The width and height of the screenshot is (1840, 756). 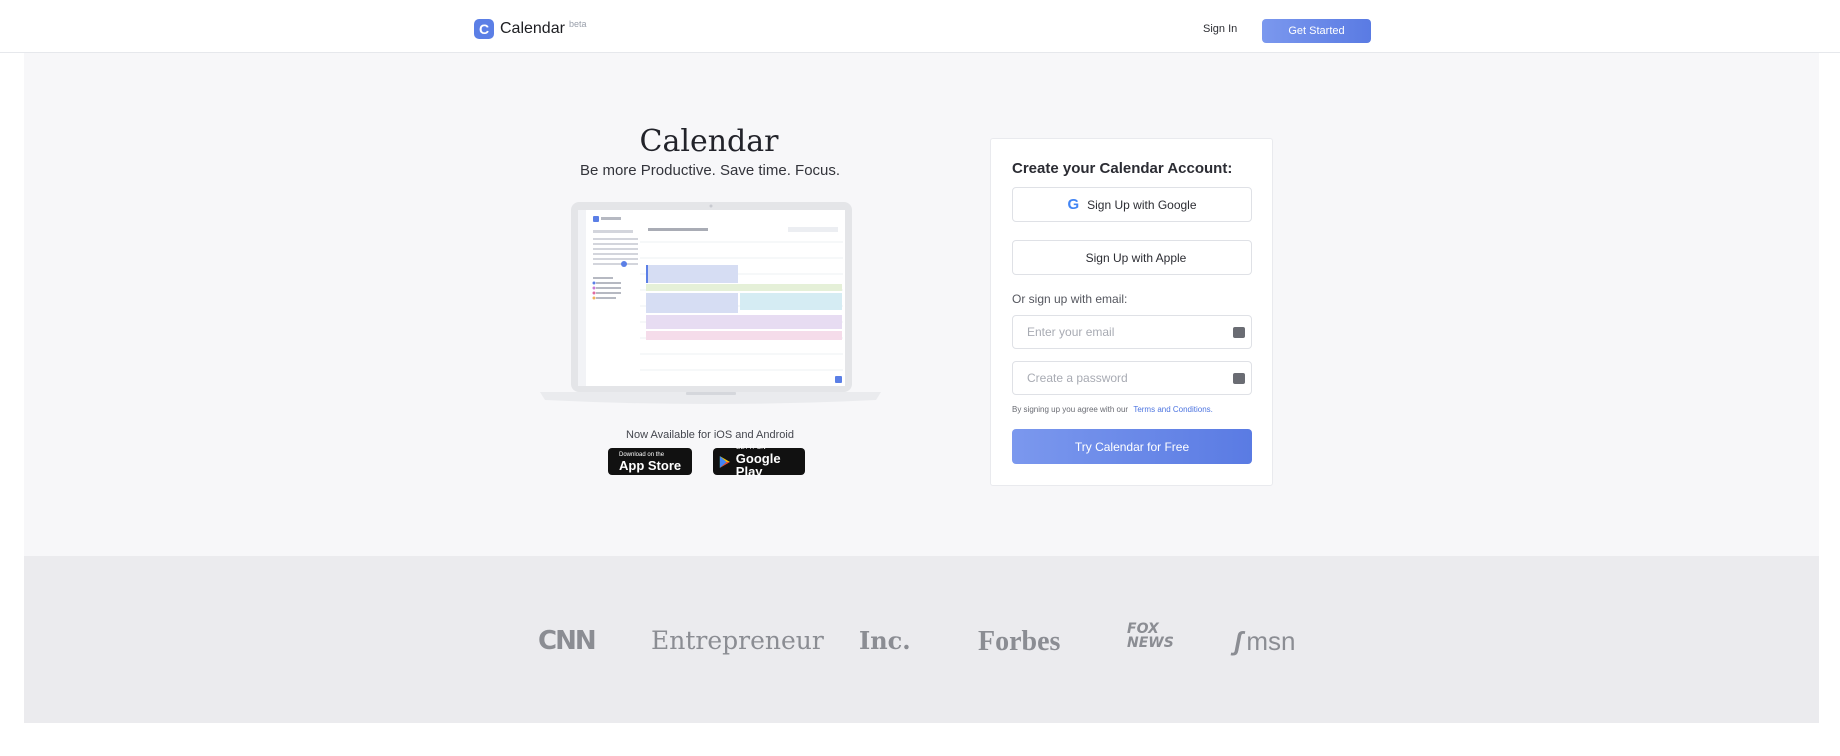 I want to click on msn-text: msn, so click(x=1271, y=641).